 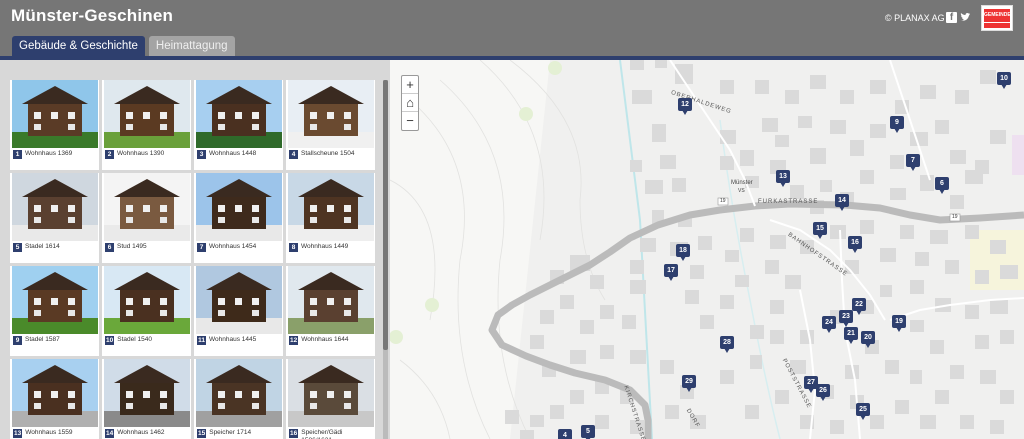 I want to click on map-pin-29: 29, so click(x=689, y=383).